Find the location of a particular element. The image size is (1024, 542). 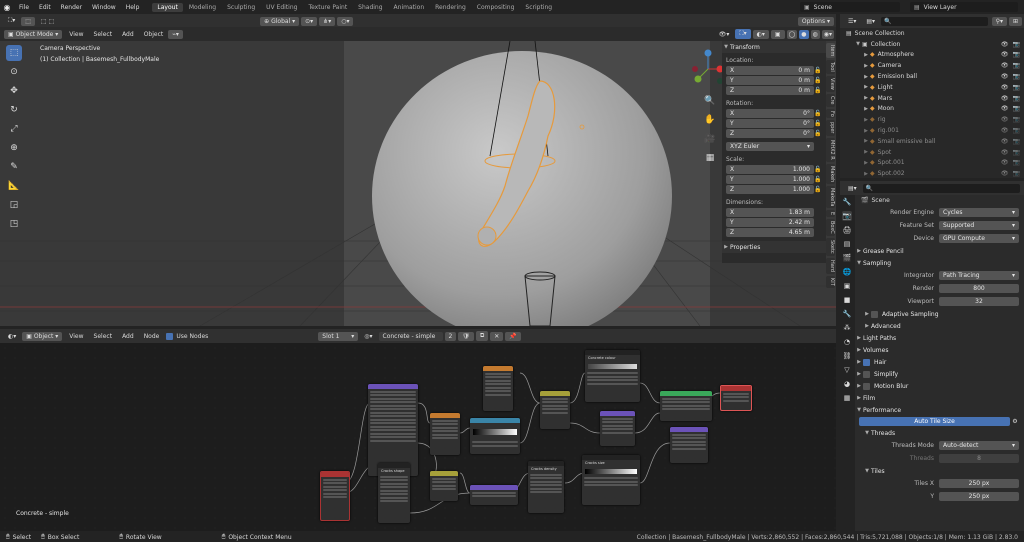

tab-modeling: Modeling is located at coordinates (202, 7).